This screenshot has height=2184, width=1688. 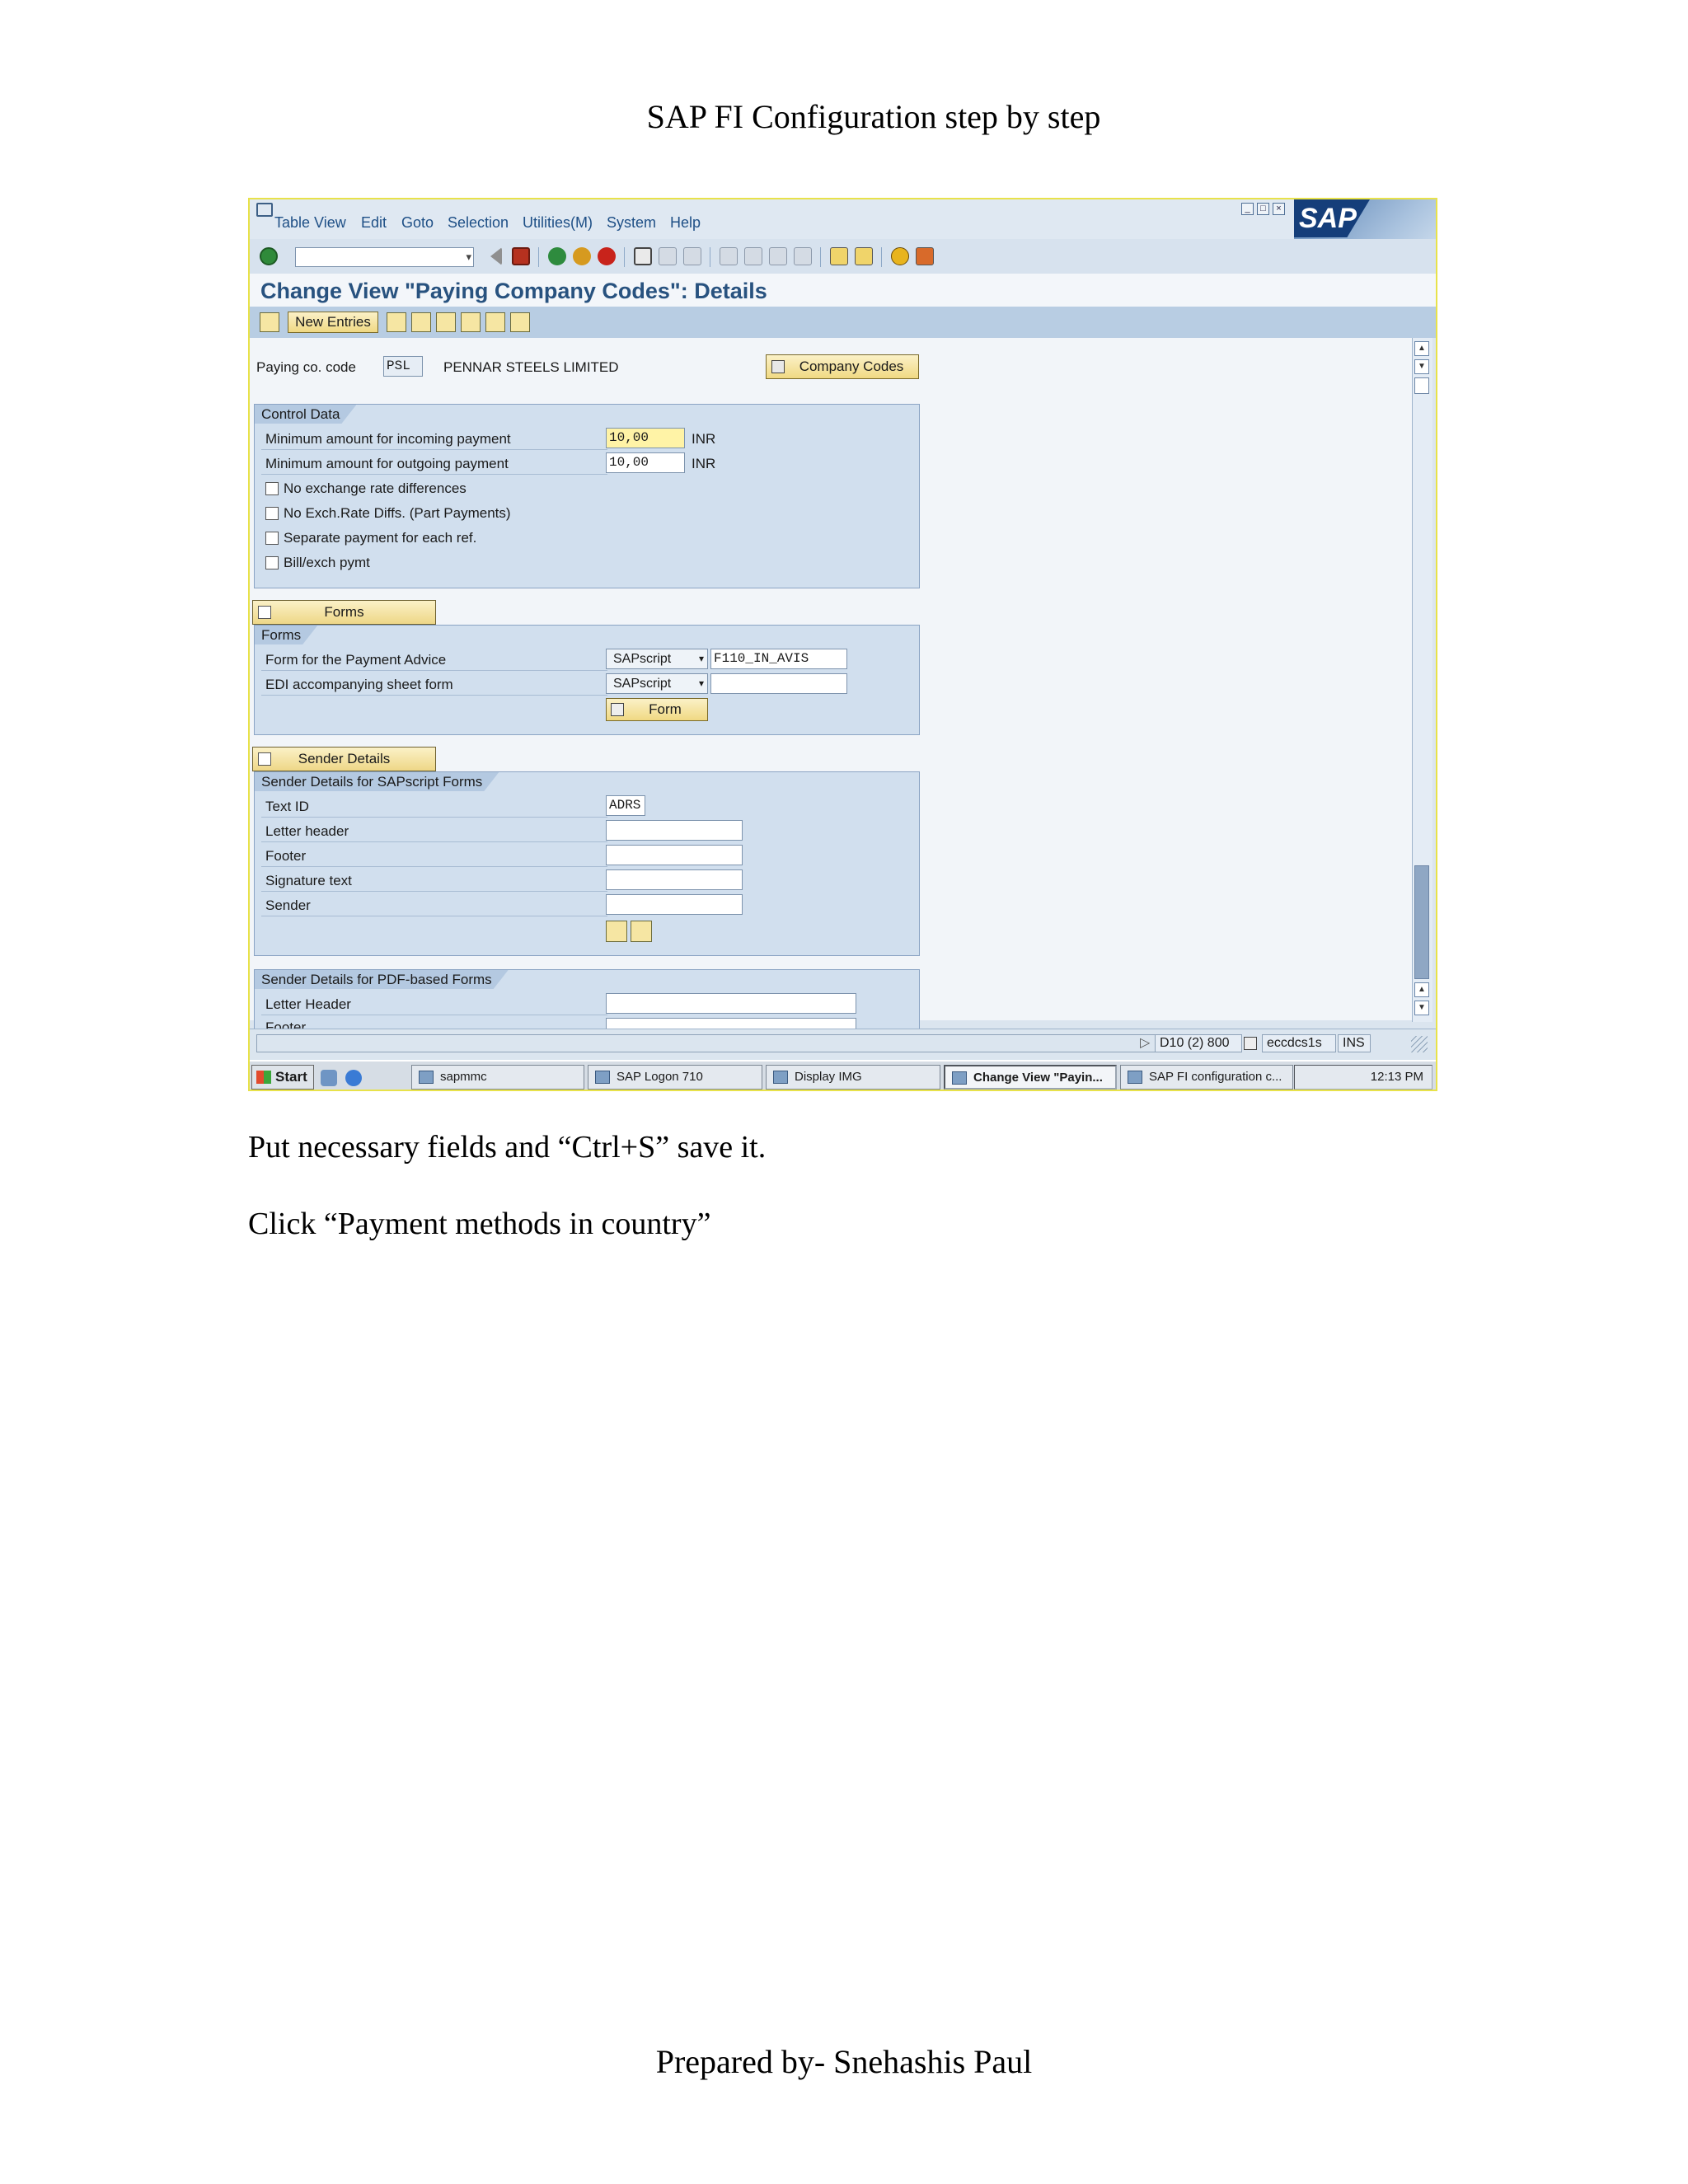 What do you see at coordinates (675, 904) in the screenshot?
I see `sender-field` at bounding box center [675, 904].